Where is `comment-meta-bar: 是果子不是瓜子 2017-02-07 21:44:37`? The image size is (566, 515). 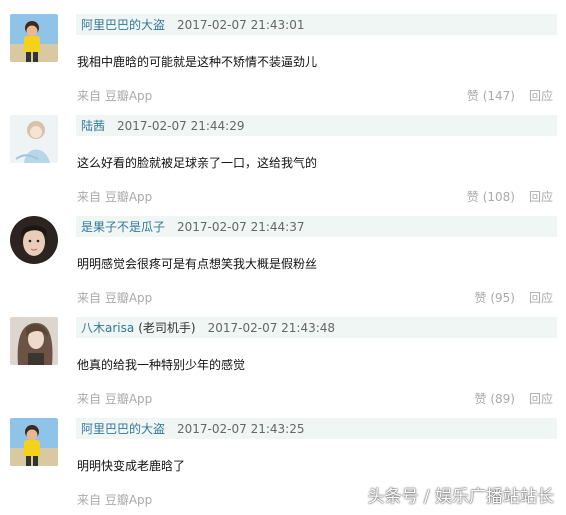 comment-meta-bar: 是果子不是瓜子 2017-02-07 21:44:37 is located at coordinates (316, 226).